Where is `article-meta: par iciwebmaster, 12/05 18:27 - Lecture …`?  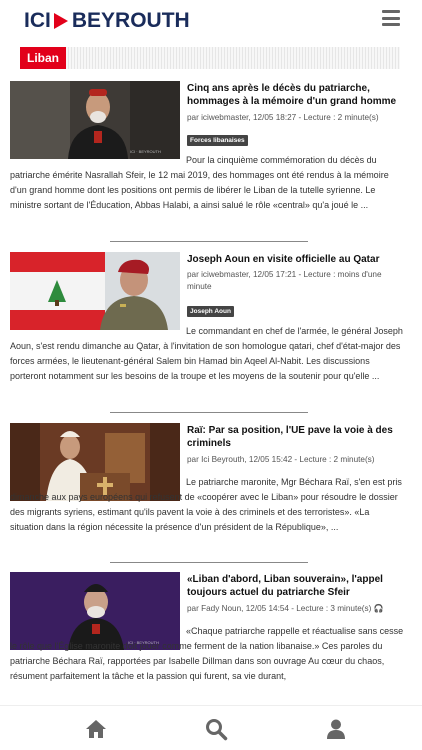 article-meta: par iciwebmaster, 12/05 18:27 - Lecture … is located at coordinates (283, 117).